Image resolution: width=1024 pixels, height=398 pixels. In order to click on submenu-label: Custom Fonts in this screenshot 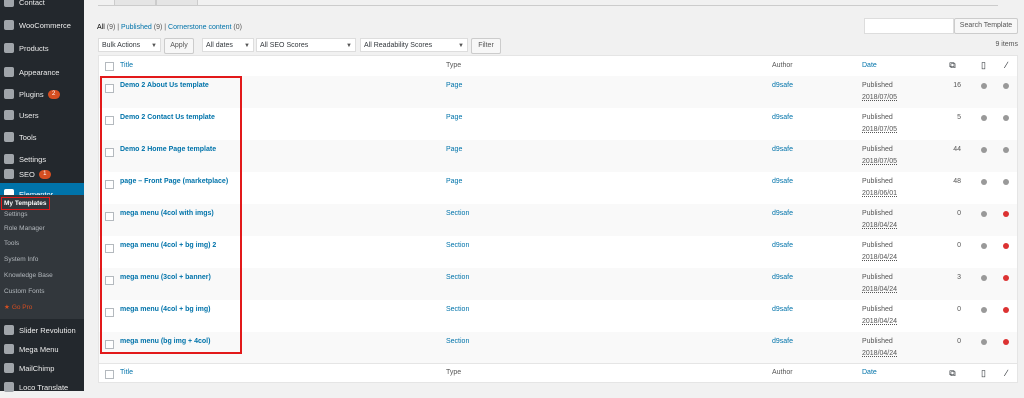, I will do `click(24, 291)`.